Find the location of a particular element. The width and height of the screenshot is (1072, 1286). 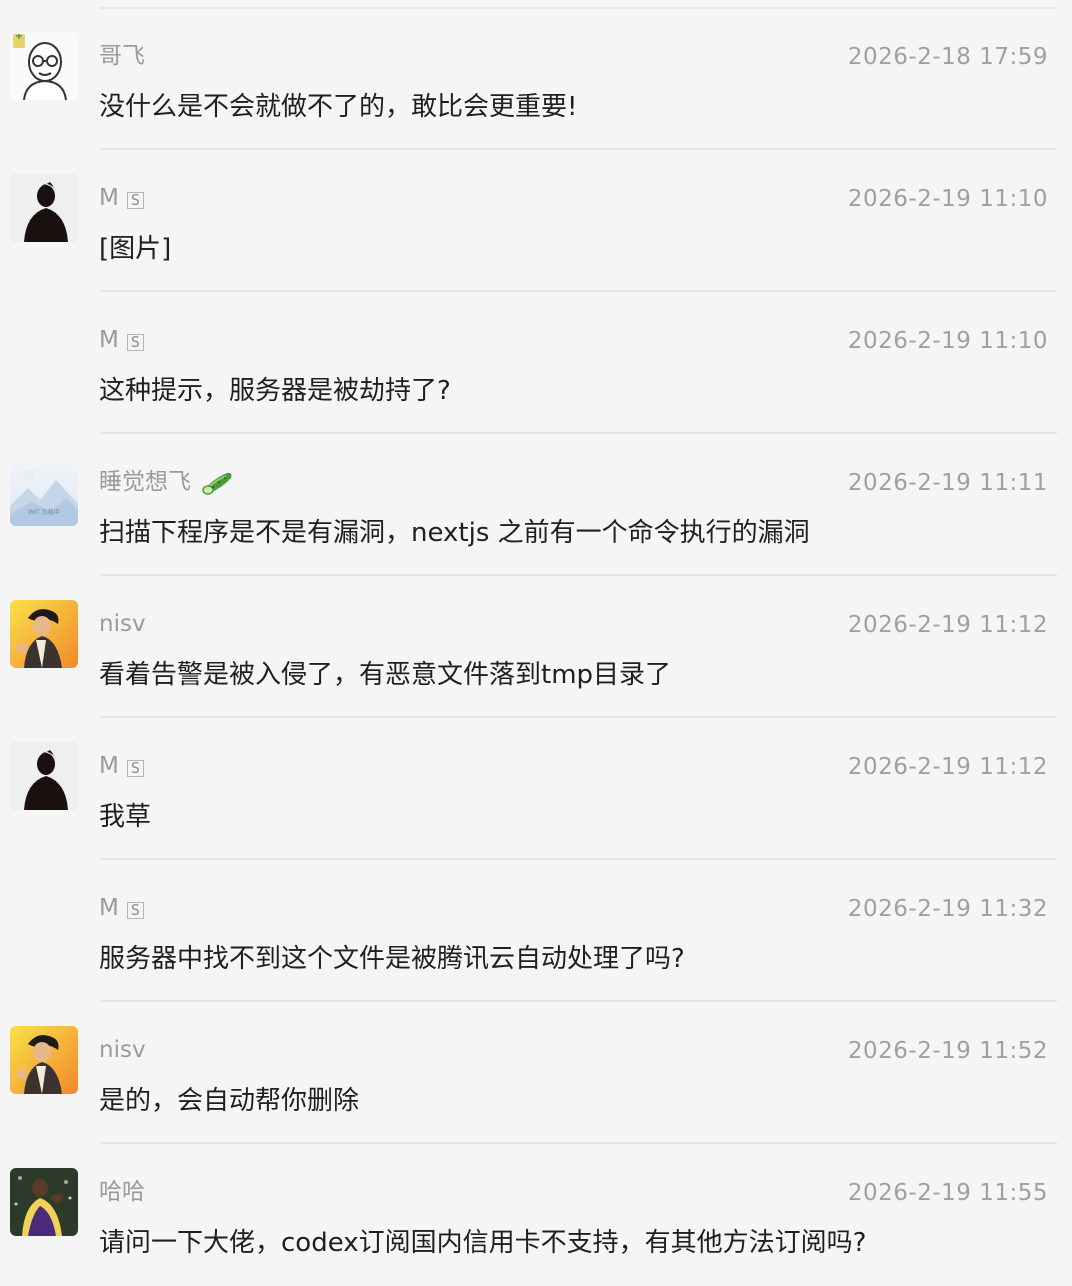

landscape-placeholder-icon: INIT 加载中 is located at coordinates (44, 492).